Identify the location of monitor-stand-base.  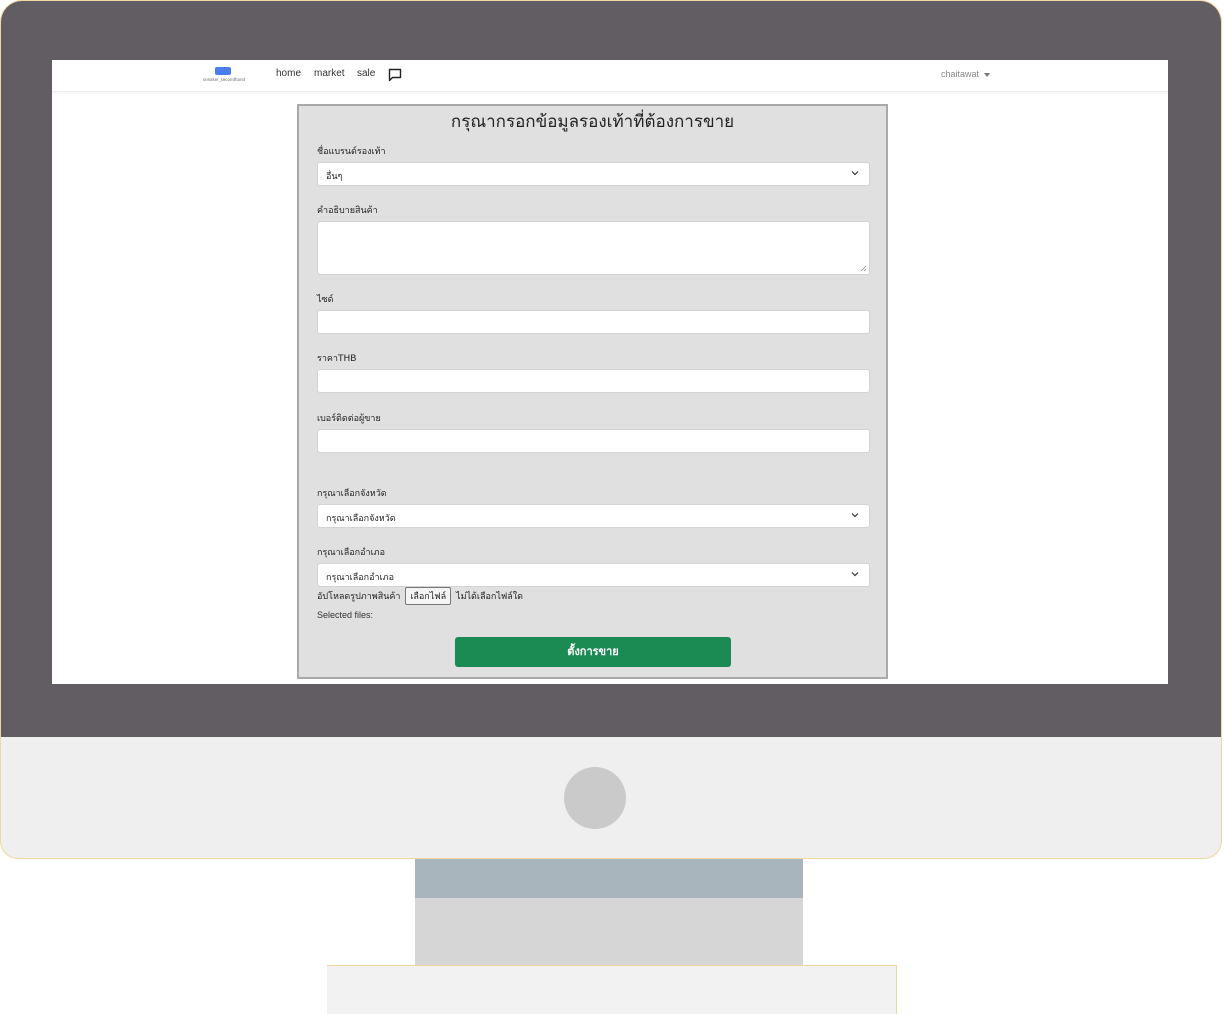
(612, 989).